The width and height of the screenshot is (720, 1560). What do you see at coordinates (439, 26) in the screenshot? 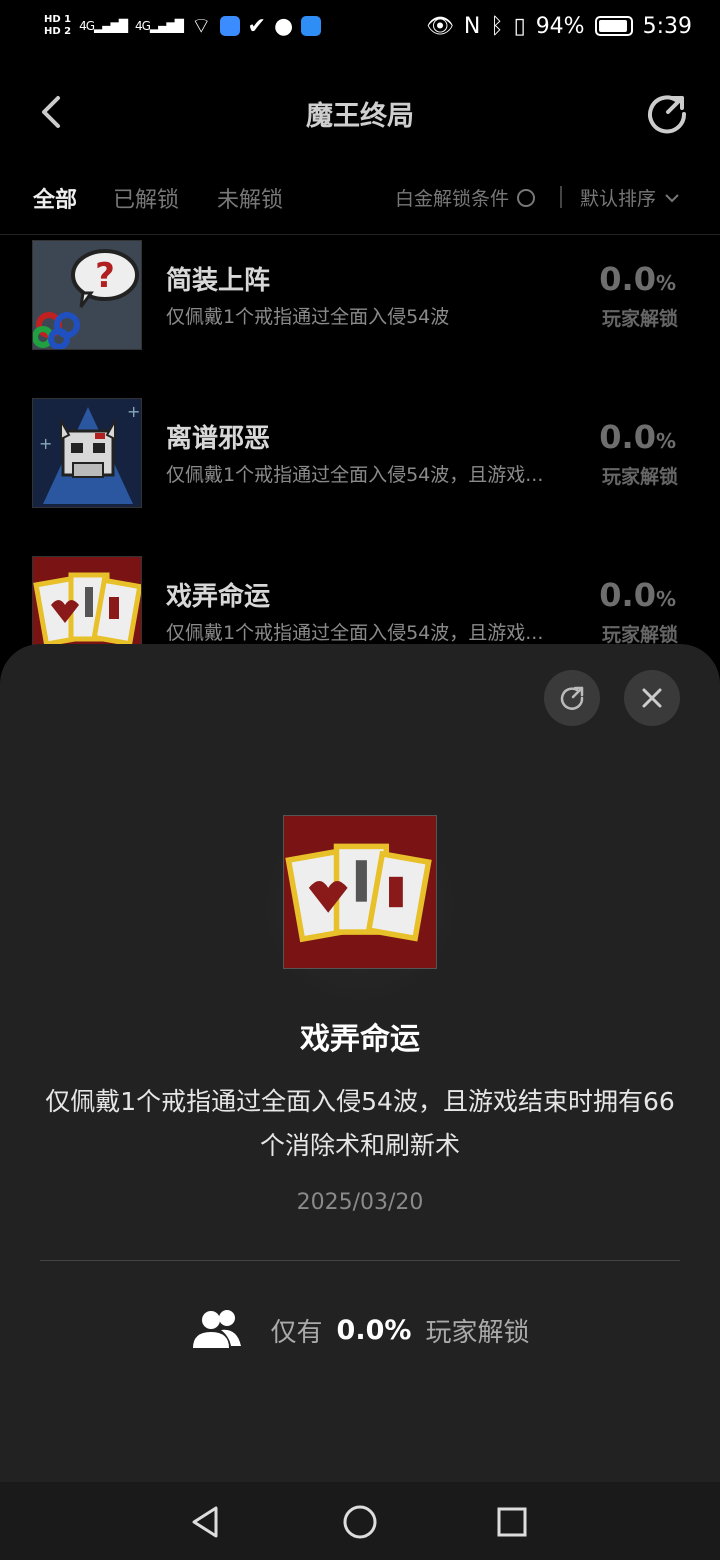
I see `eye-icon: 👁` at bounding box center [439, 26].